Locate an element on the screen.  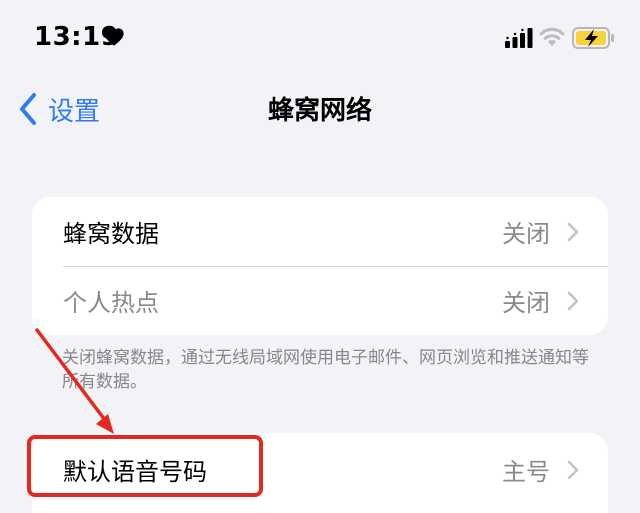
row-personal-hotspot: 个人热点 关闭 is located at coordinates (320, 300).